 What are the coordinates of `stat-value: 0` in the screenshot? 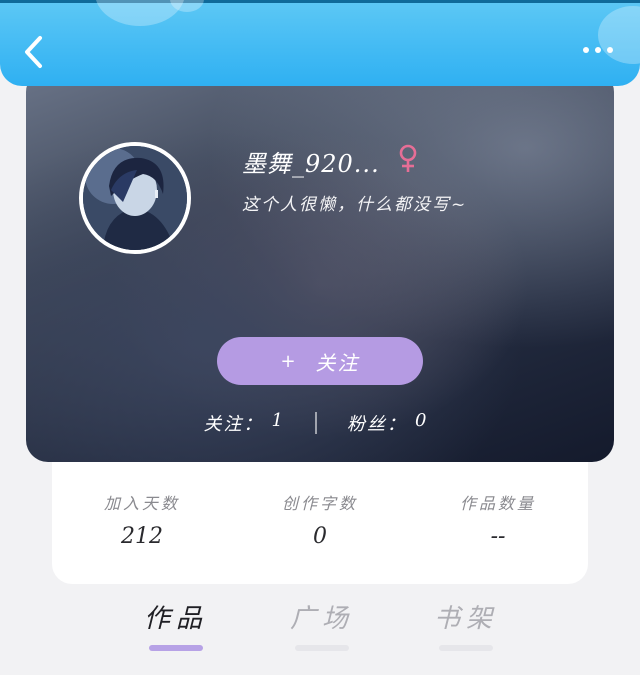 It's located at (320, 536).